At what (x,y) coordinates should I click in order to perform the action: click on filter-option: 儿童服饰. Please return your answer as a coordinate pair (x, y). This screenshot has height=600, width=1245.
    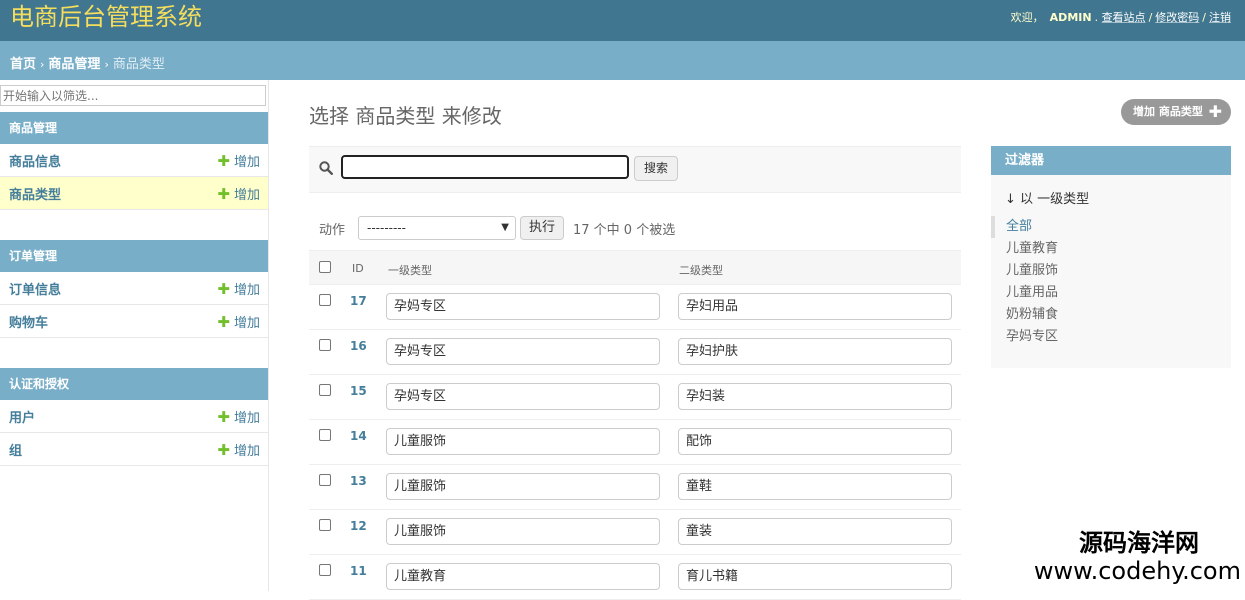
    Looking at the image, I should click on (1111, 271).